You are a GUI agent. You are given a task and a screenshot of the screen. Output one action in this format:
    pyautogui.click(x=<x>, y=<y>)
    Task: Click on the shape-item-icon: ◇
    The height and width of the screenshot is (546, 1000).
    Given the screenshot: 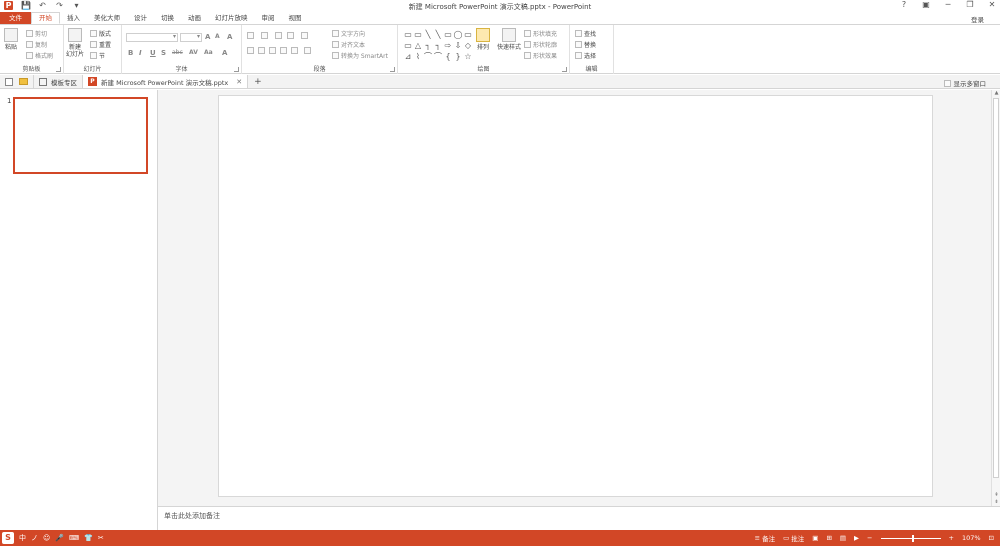 What is the action you would take?
    pyautogui.click(x=468, y=45)
    